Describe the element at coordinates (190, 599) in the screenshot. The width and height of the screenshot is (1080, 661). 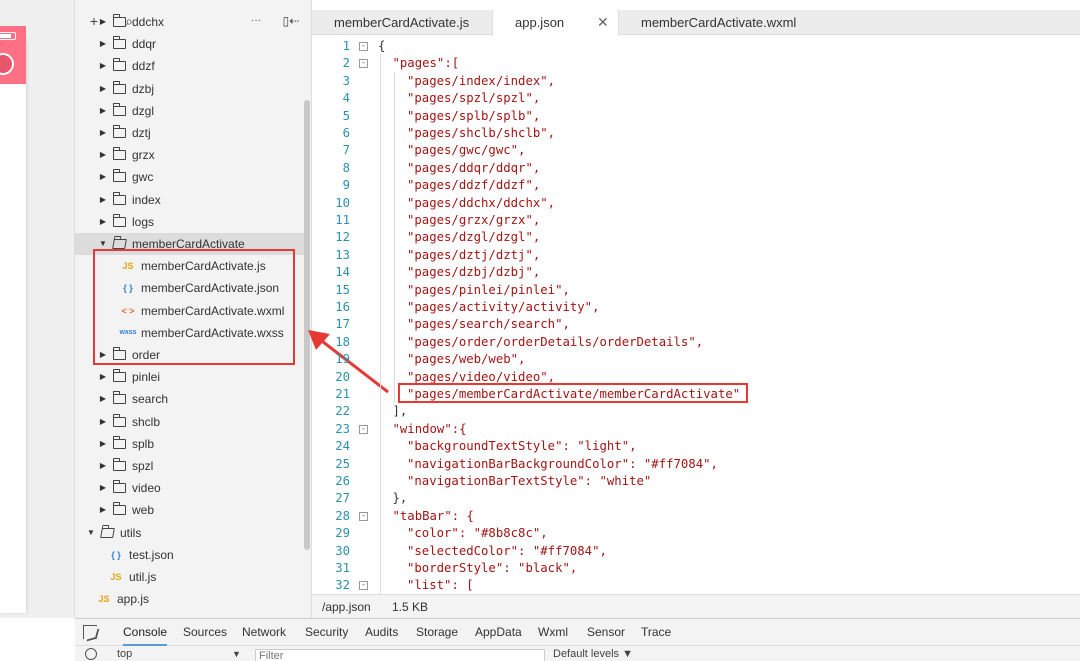
I see `tree-file: JS app.js` at that location.